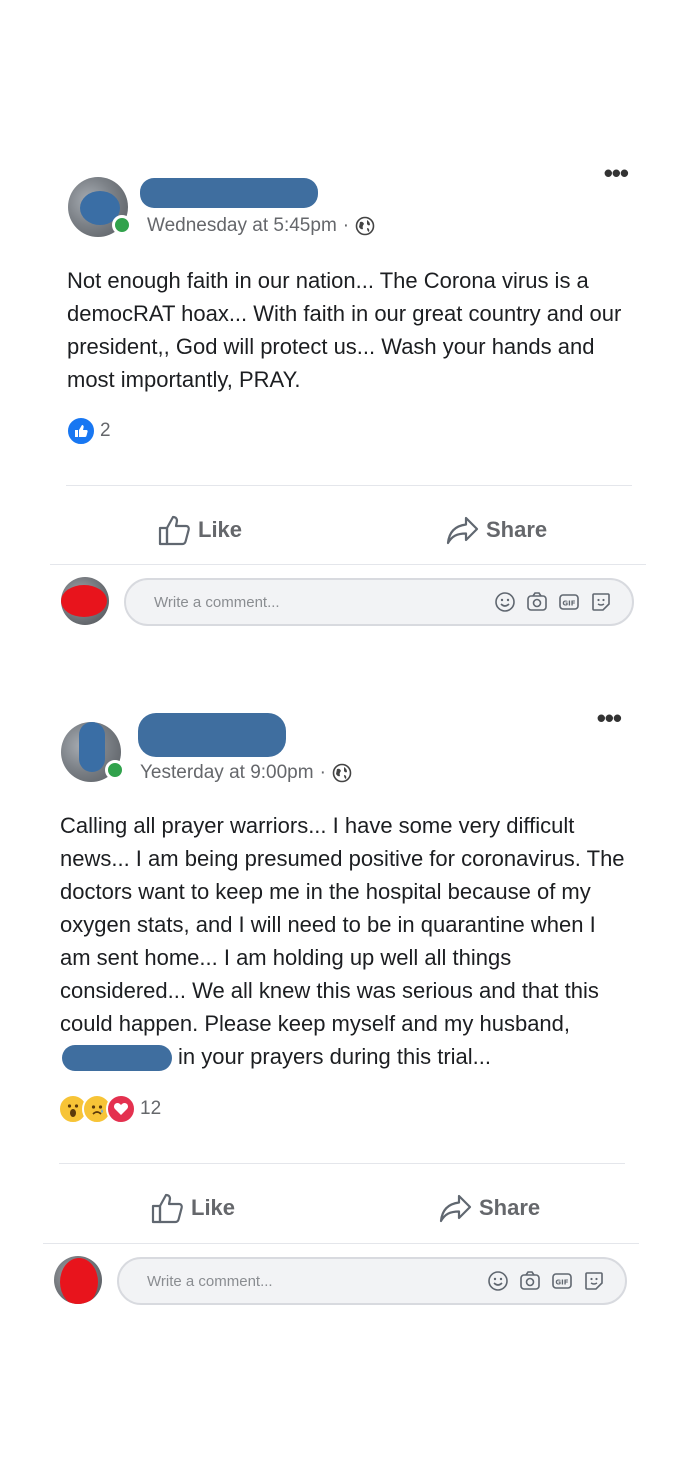  What do you see at coordinates (117, 1058) in the screenshot?
I see `name-redacted` at bounding box center [117, 1058].